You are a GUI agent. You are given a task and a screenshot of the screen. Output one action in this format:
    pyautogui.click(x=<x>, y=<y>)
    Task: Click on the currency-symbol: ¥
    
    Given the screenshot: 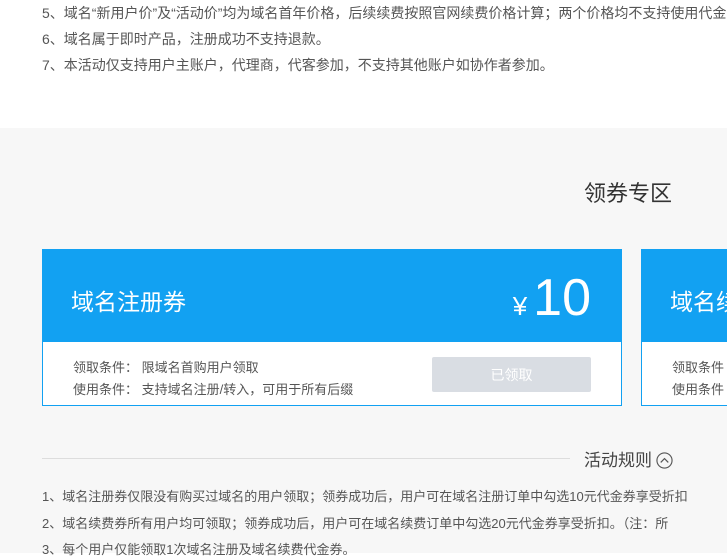 What is the action you would take?
    pyautogui.click(x=520, y=306)
    